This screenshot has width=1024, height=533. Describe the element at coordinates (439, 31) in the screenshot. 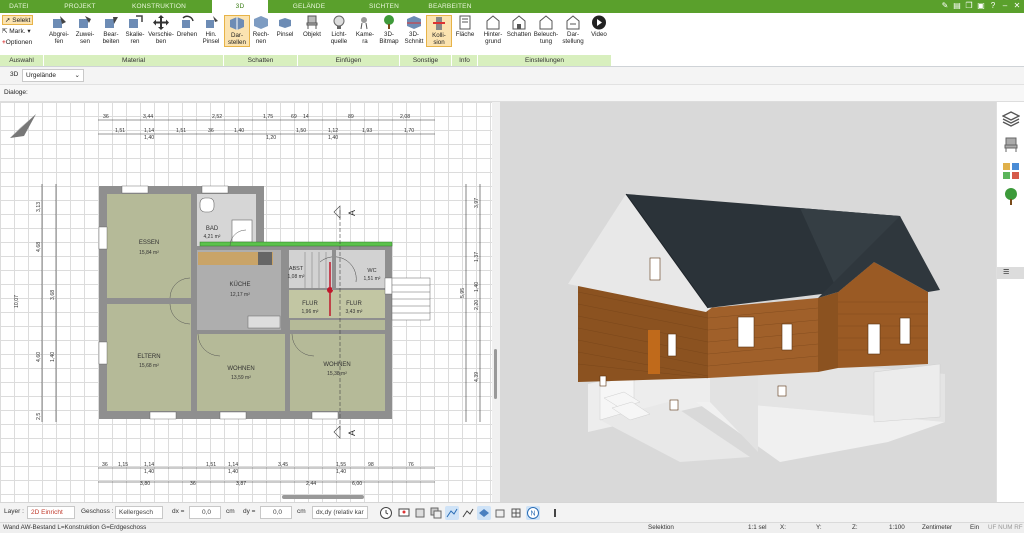

I see `kollision-button: Kolli- sion` at that location.